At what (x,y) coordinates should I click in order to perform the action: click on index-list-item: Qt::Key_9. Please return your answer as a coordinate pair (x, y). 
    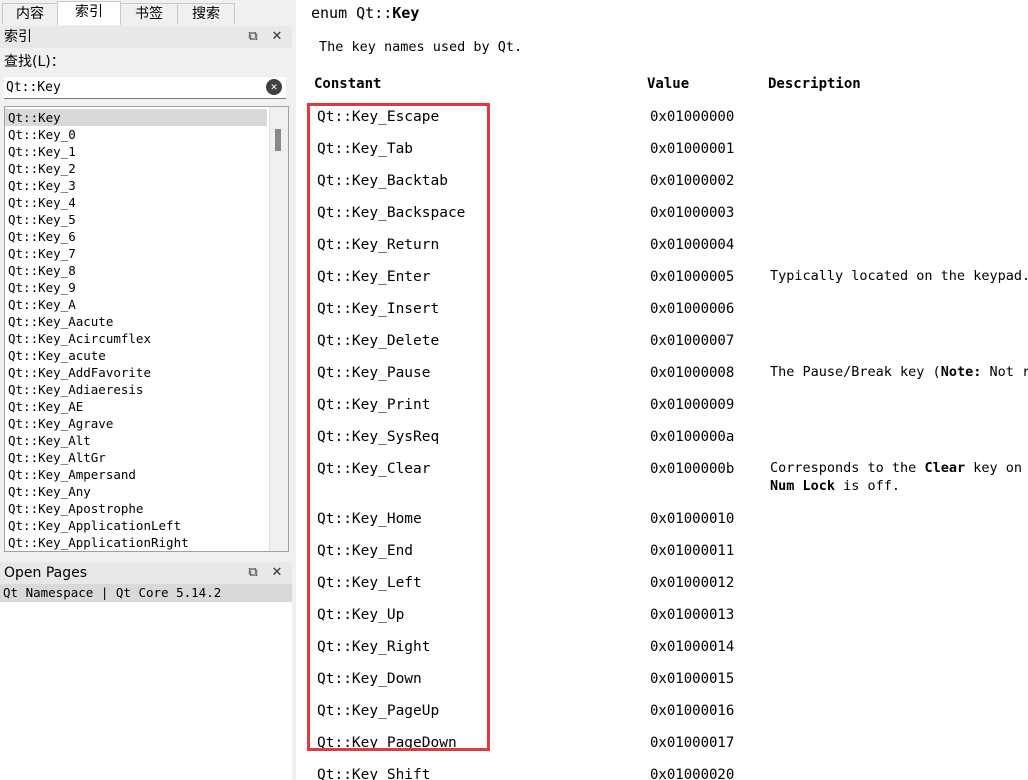
    Looking at the image, I should click on (136, 287).